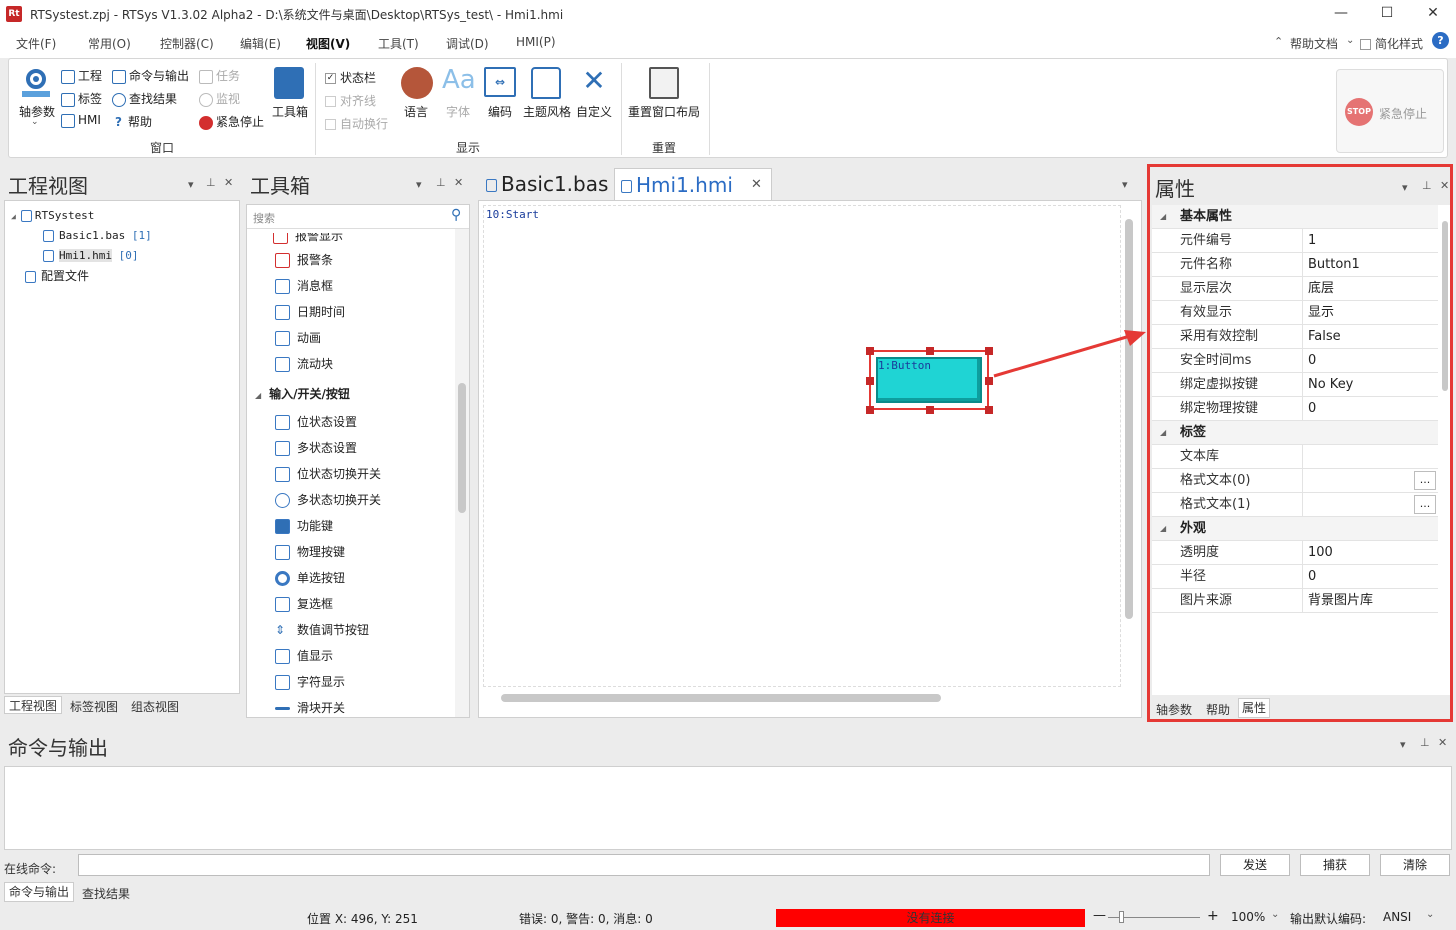 The height and width of the screenshot is (930, 1456). What do you see at coordinates (1295, 313) in the screenshot?
I see `property-row: 有效显示 显示` at bounding box center [1295, 313].